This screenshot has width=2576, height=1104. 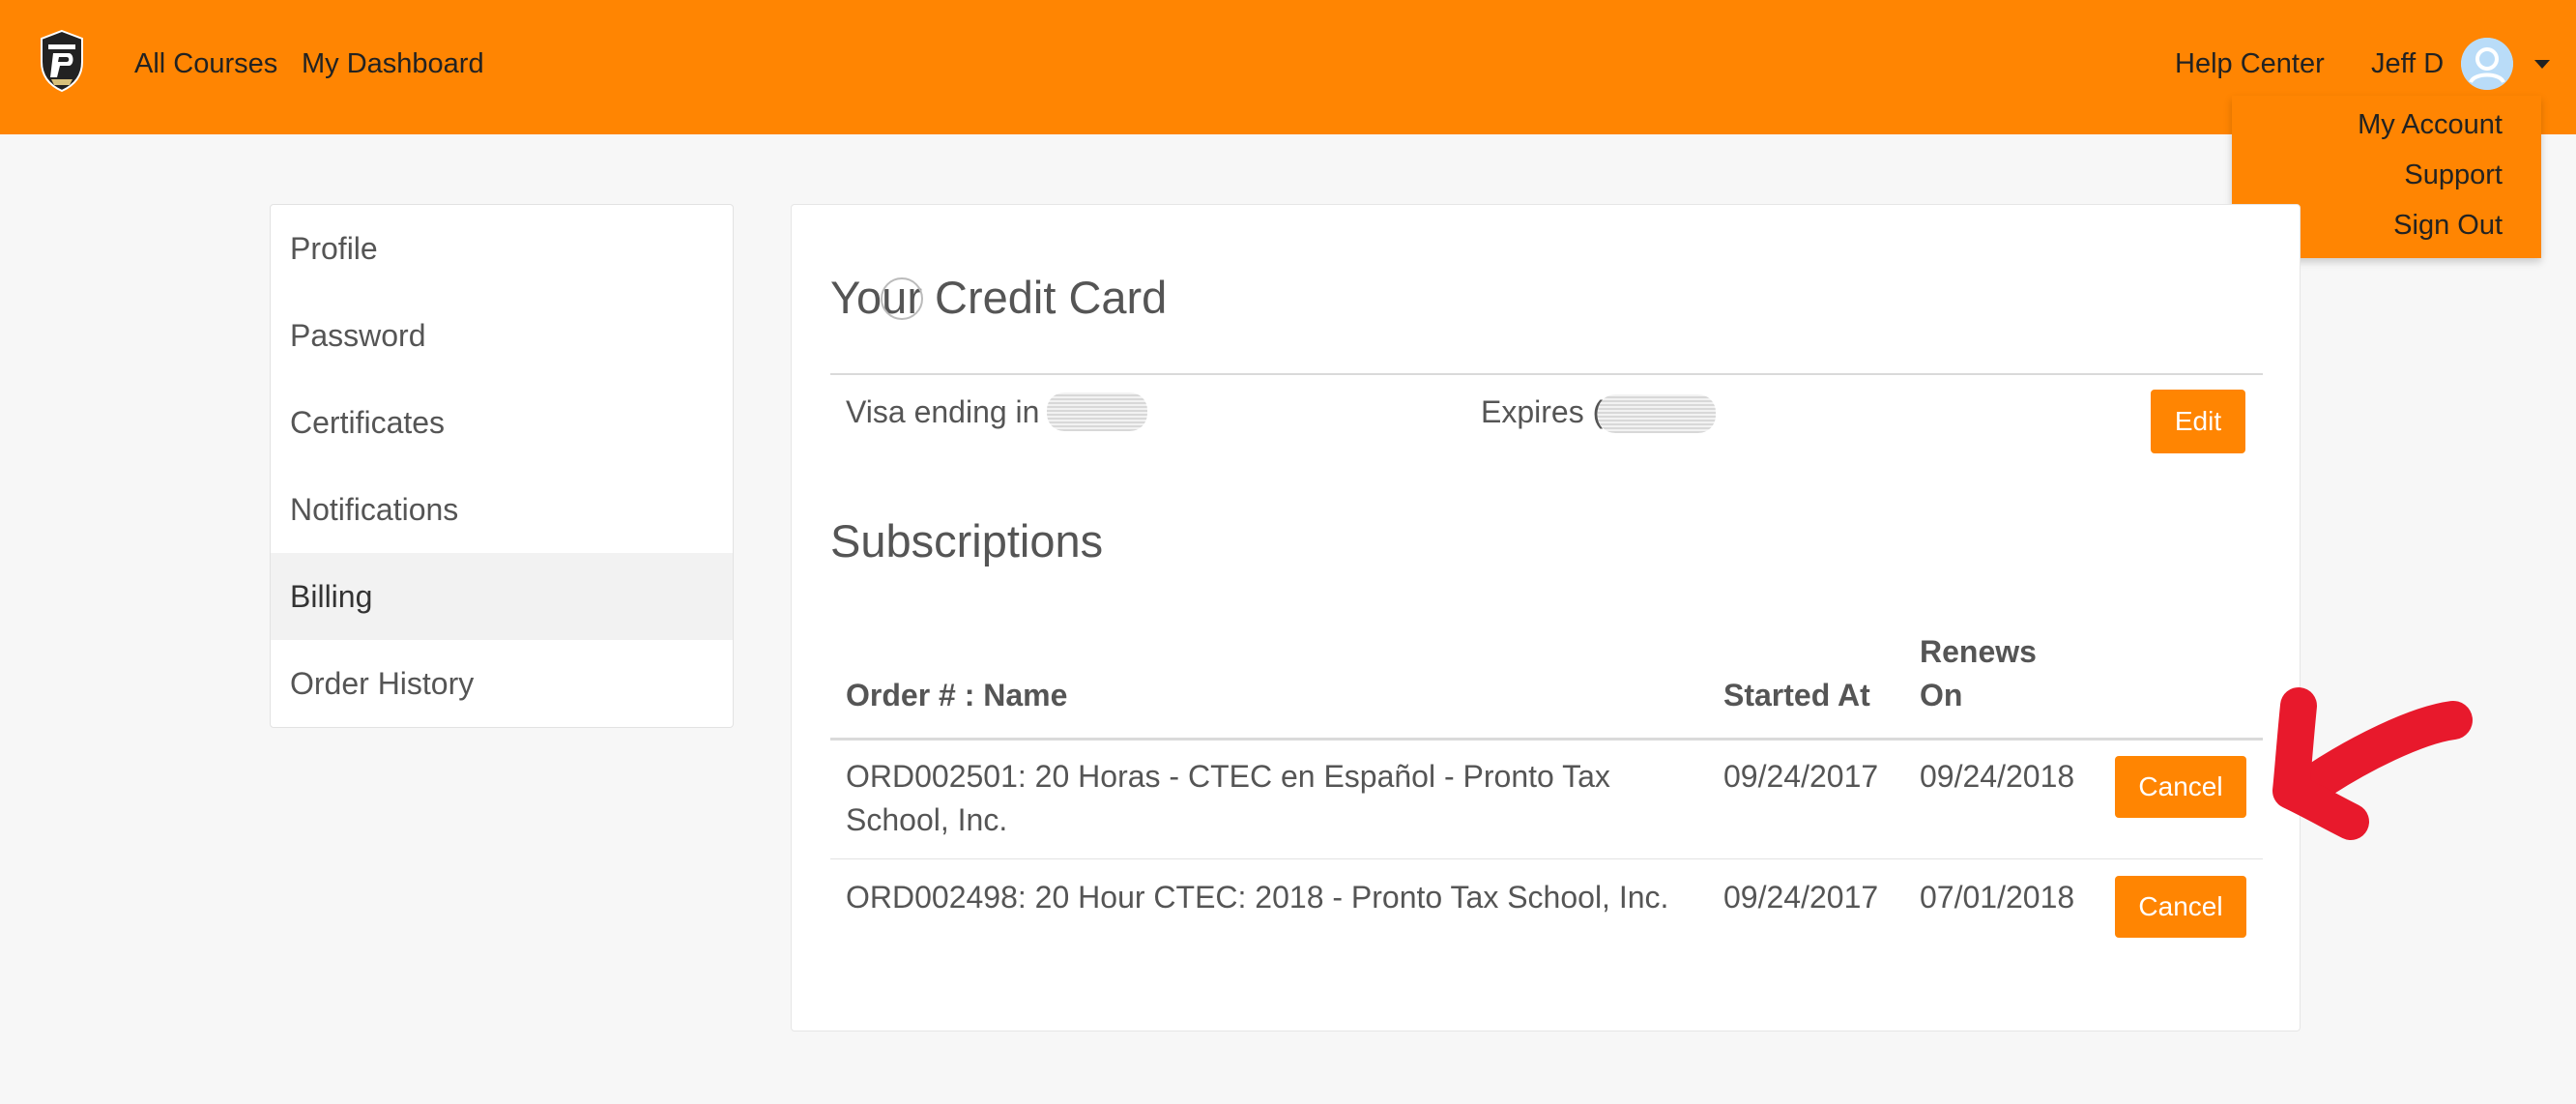 What do you see at coordinates (1796, 695) in the screenshot?
I see `column-header-started-at: Started At` at bounding box center [1796, 695].